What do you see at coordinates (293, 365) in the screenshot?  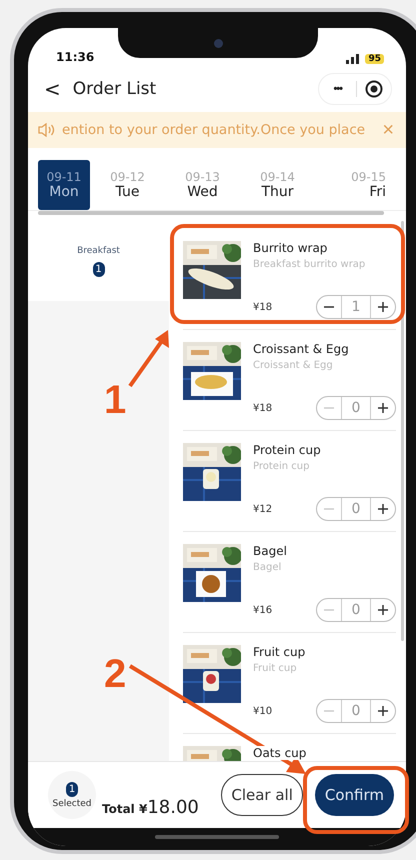 I see `item-description: Croissant & Egg` at bounding box center [293, 365].